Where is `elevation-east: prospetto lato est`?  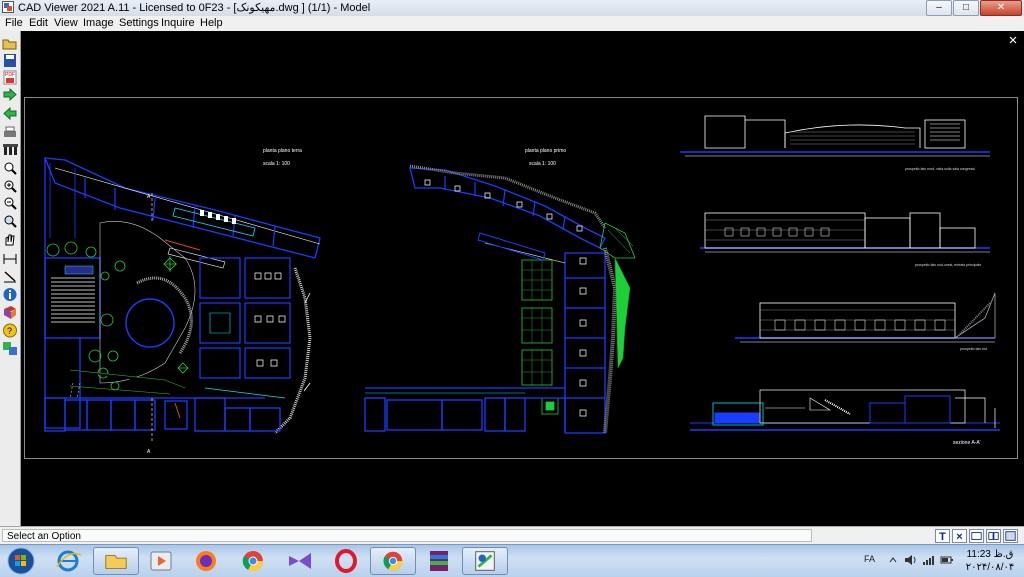 elevation-east: prospetto lato est is located at coordinates (865, 321).